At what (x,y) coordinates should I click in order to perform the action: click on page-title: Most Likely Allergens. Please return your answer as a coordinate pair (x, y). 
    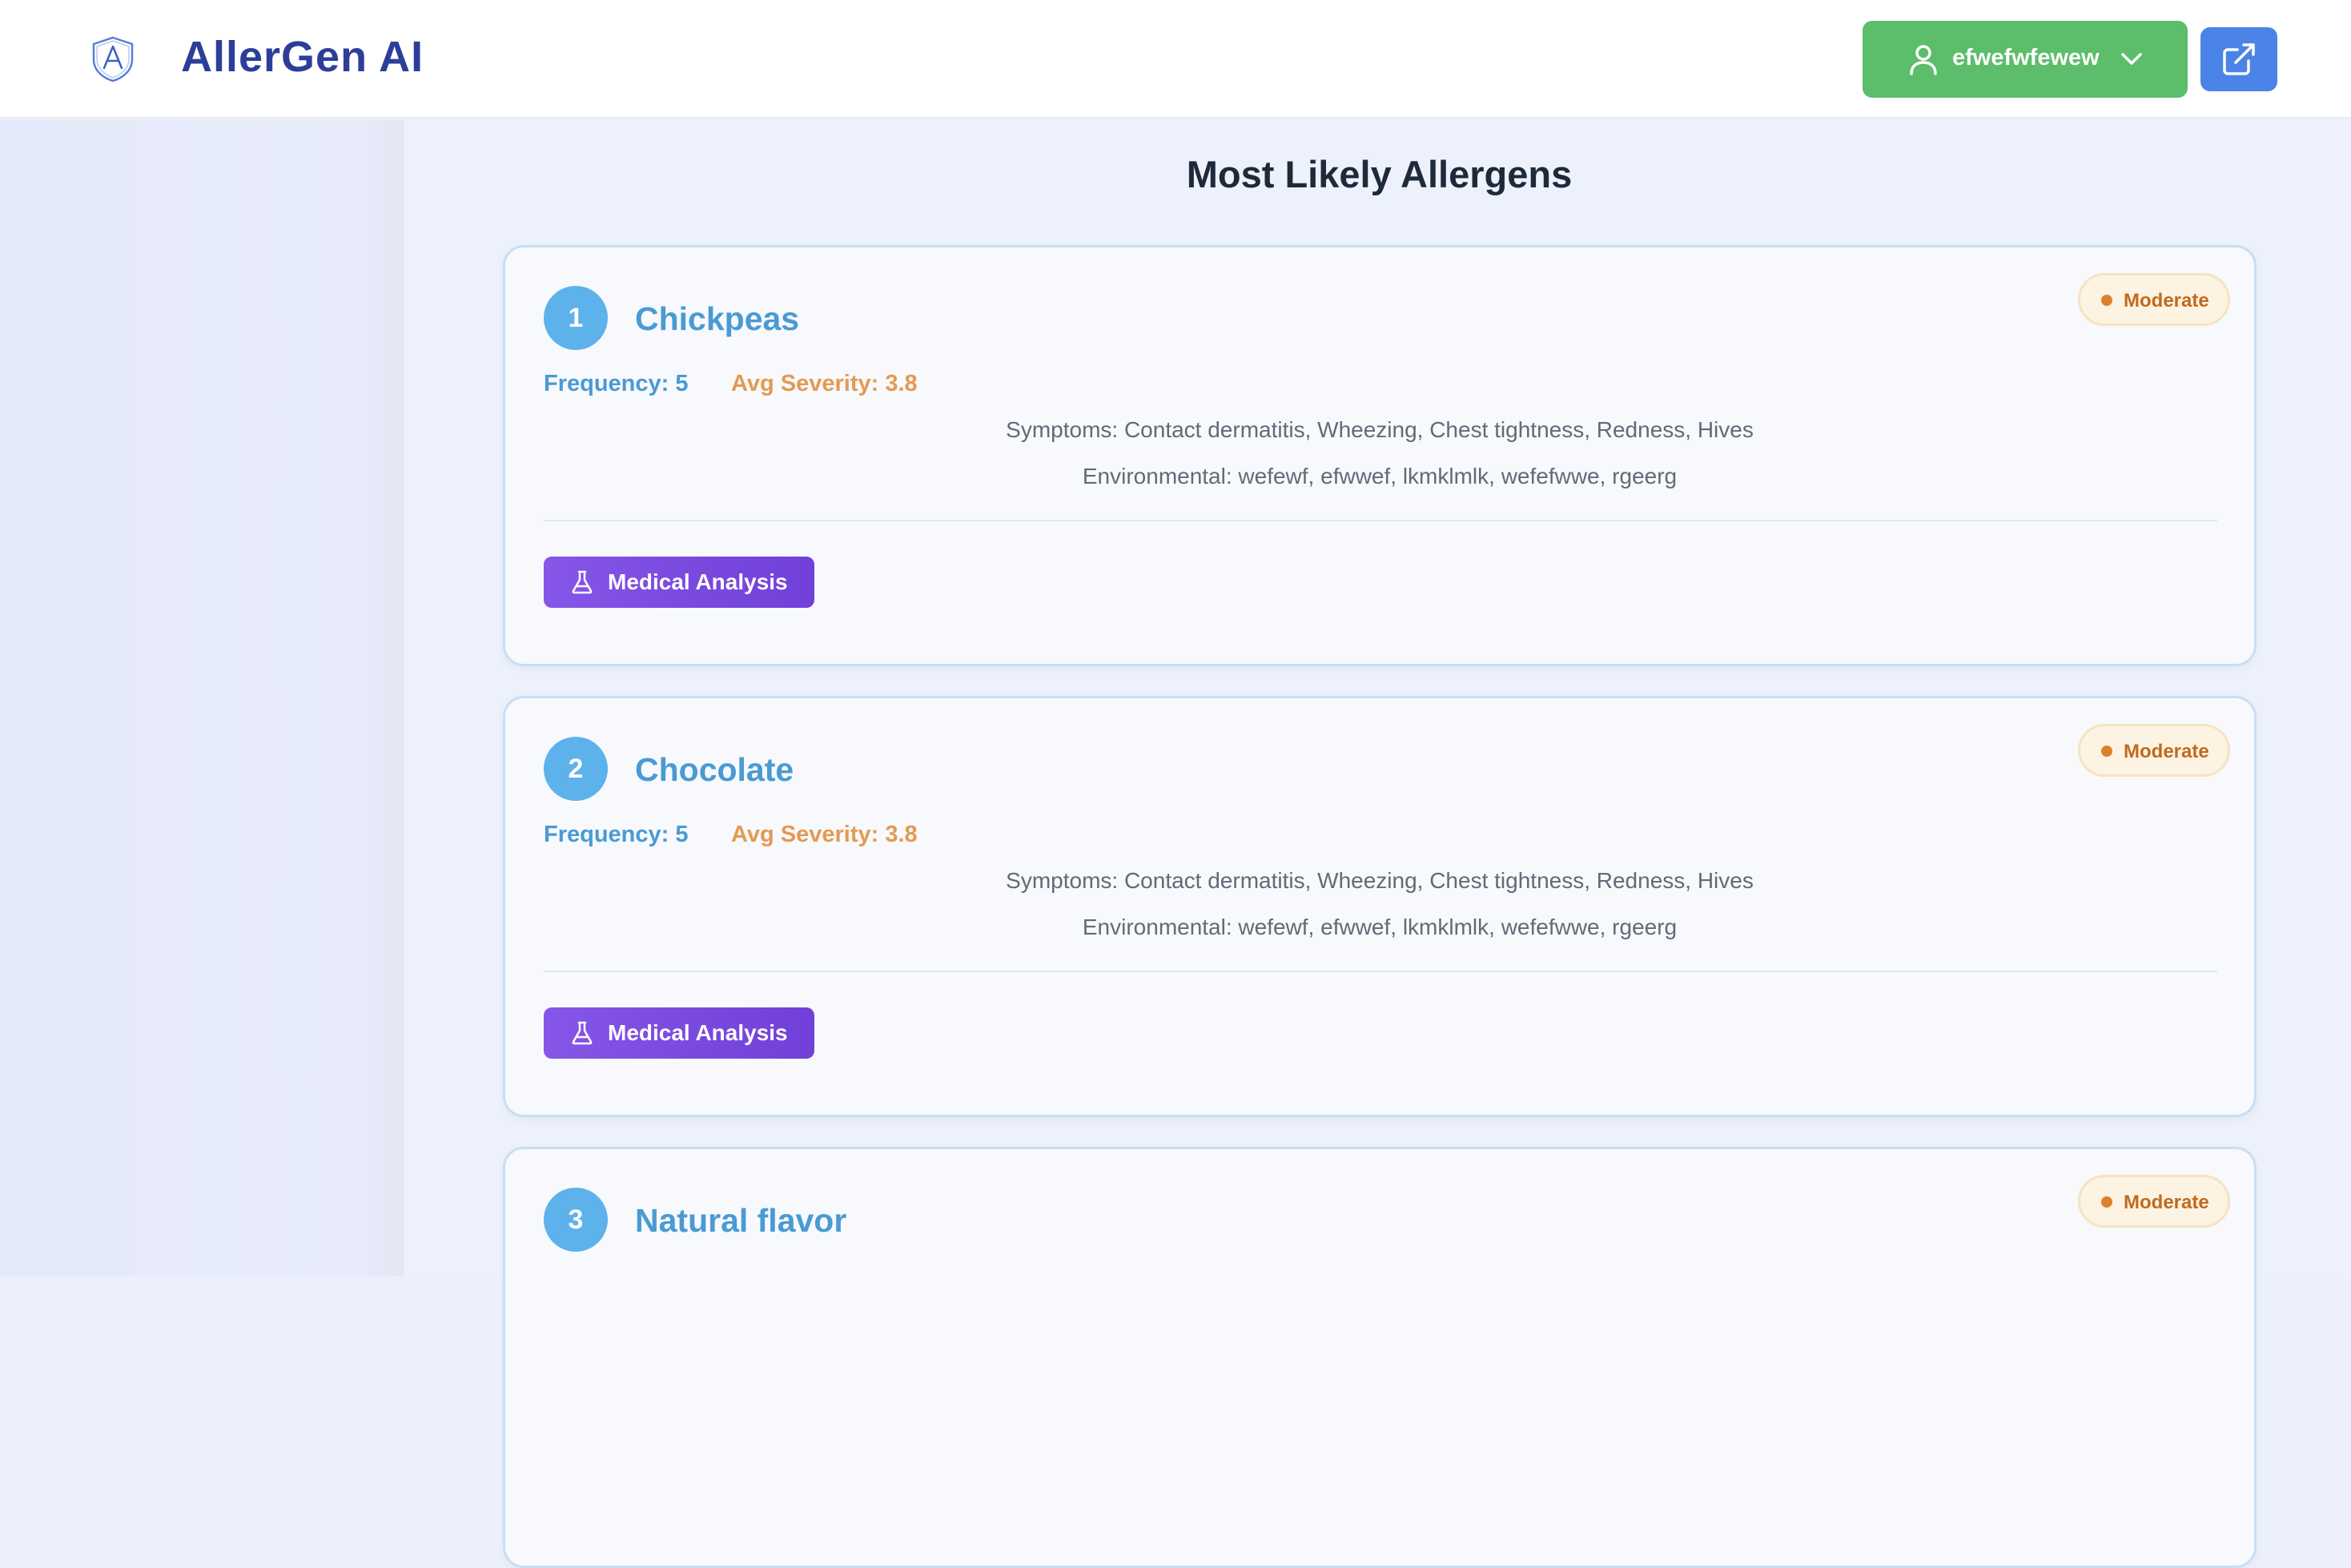
    Looking at the image, I should click on (1379, 174).